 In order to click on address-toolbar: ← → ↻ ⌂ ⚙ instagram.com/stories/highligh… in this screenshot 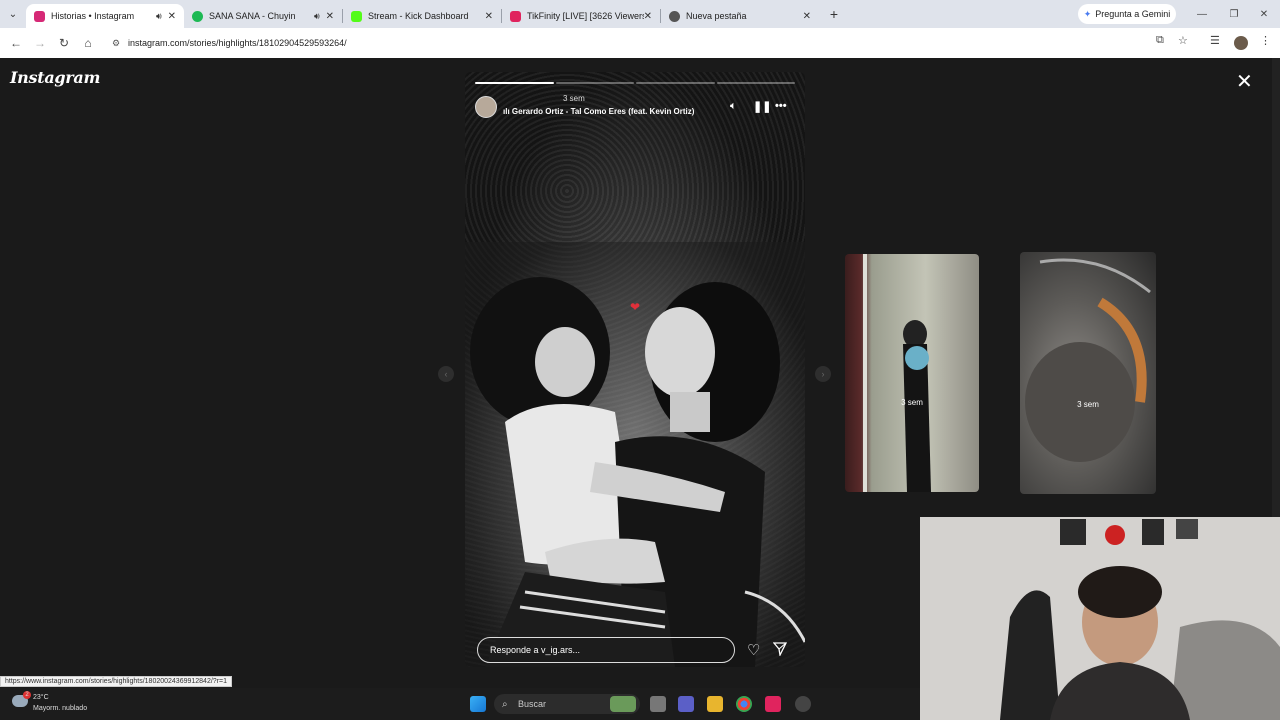, I will do `click(640, 43)`.